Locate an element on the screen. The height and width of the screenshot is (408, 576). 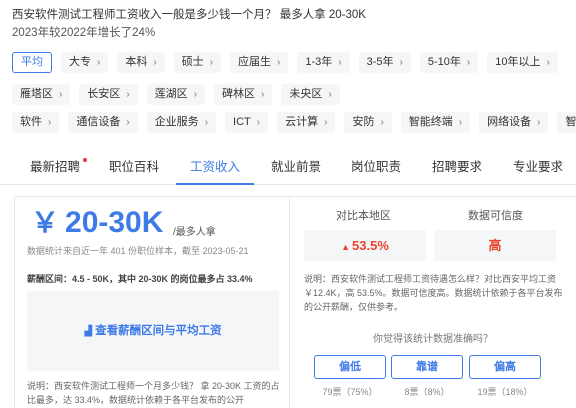
filter-chip-lianhu: 莲湖区 › is located at coordinates (176, 94).